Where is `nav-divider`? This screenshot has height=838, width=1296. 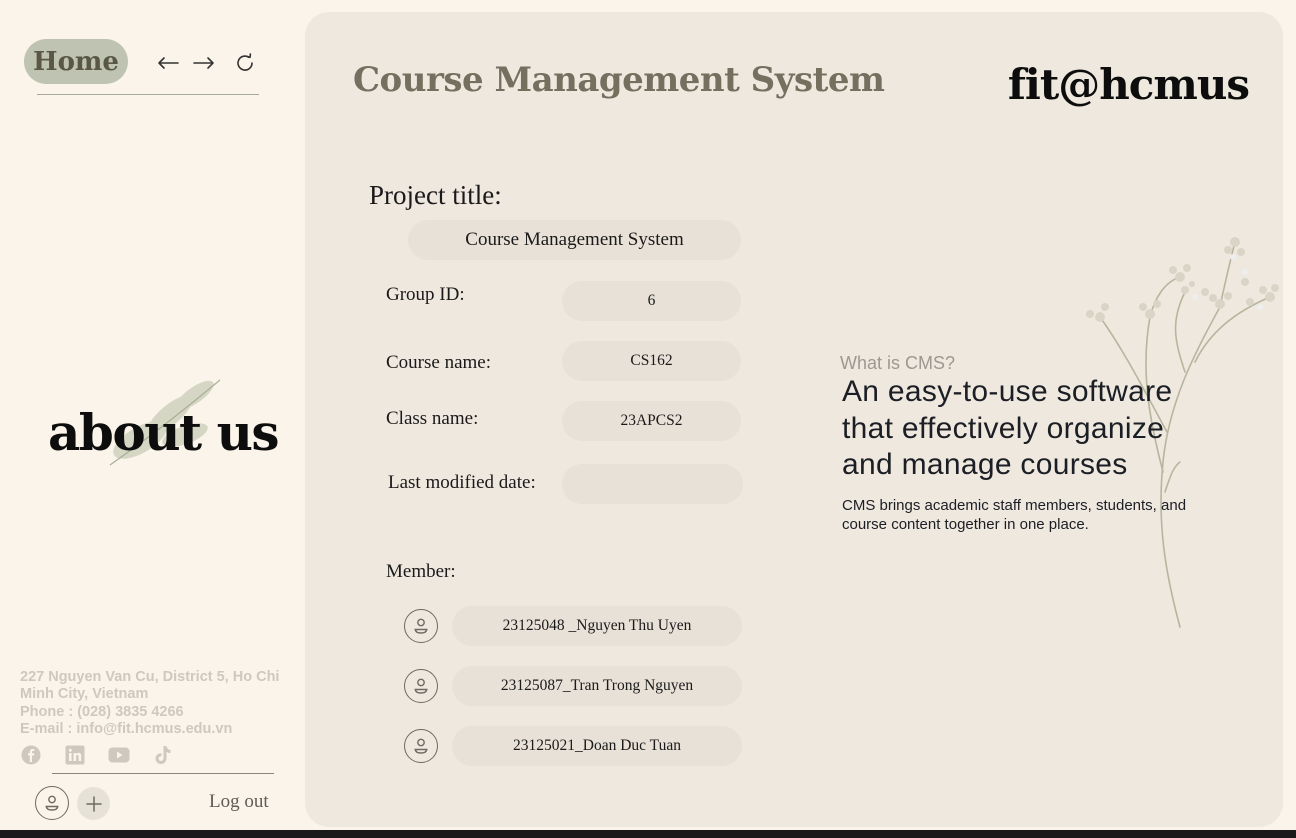 nav-divider is located at coordinates (148, 94).